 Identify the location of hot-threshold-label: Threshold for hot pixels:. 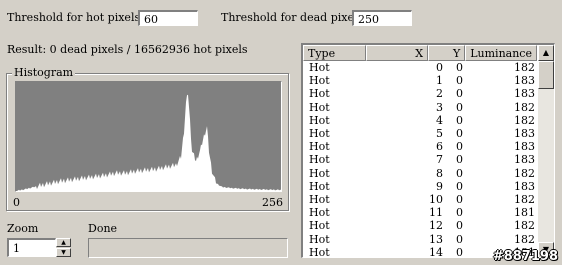
(75, 17).